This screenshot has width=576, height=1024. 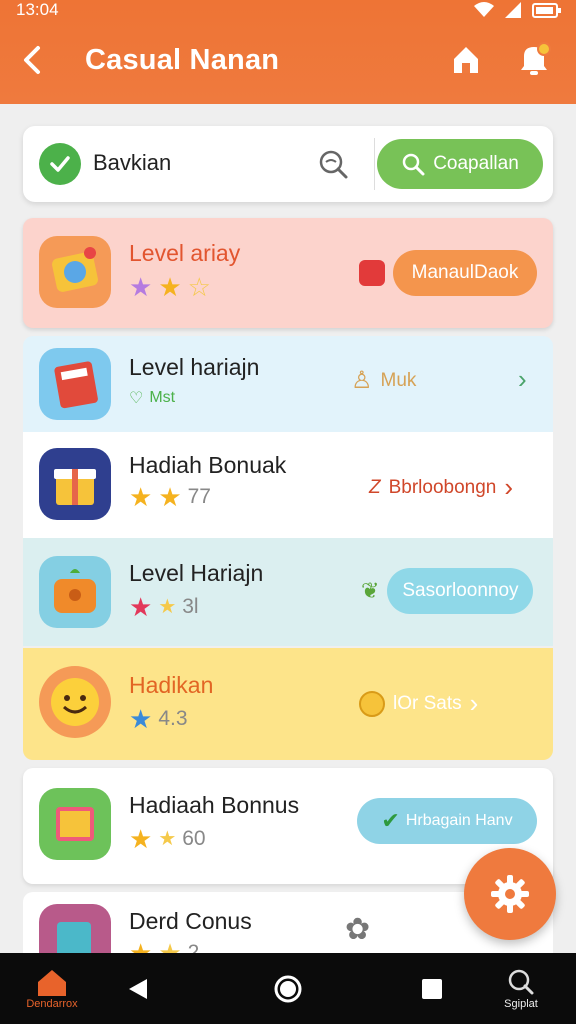 I want to click on action-label: lOr Sats, so click(x=427, y=703).